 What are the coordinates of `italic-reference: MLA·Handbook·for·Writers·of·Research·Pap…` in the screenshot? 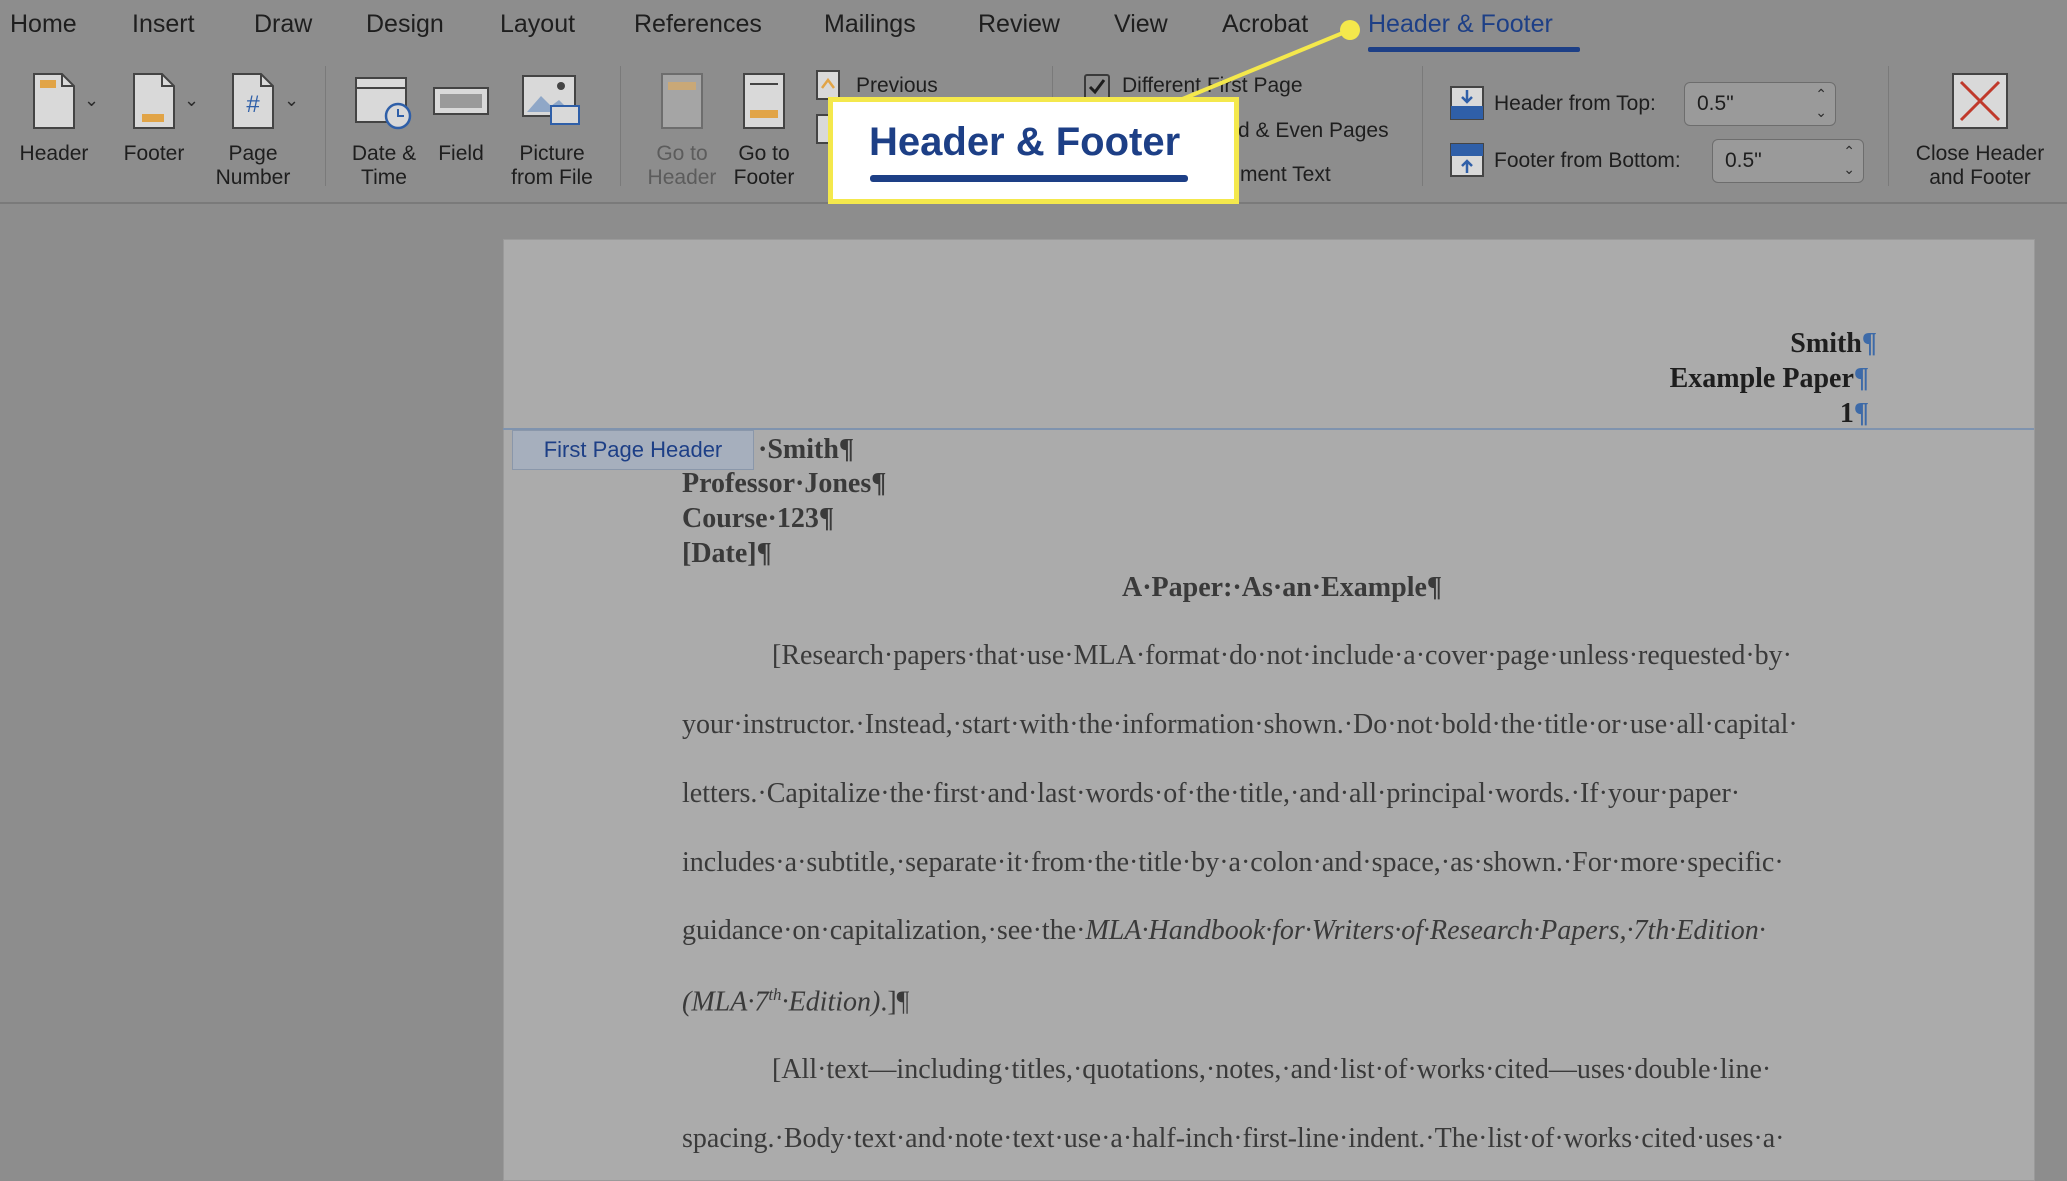 It's located at (1425, 930).